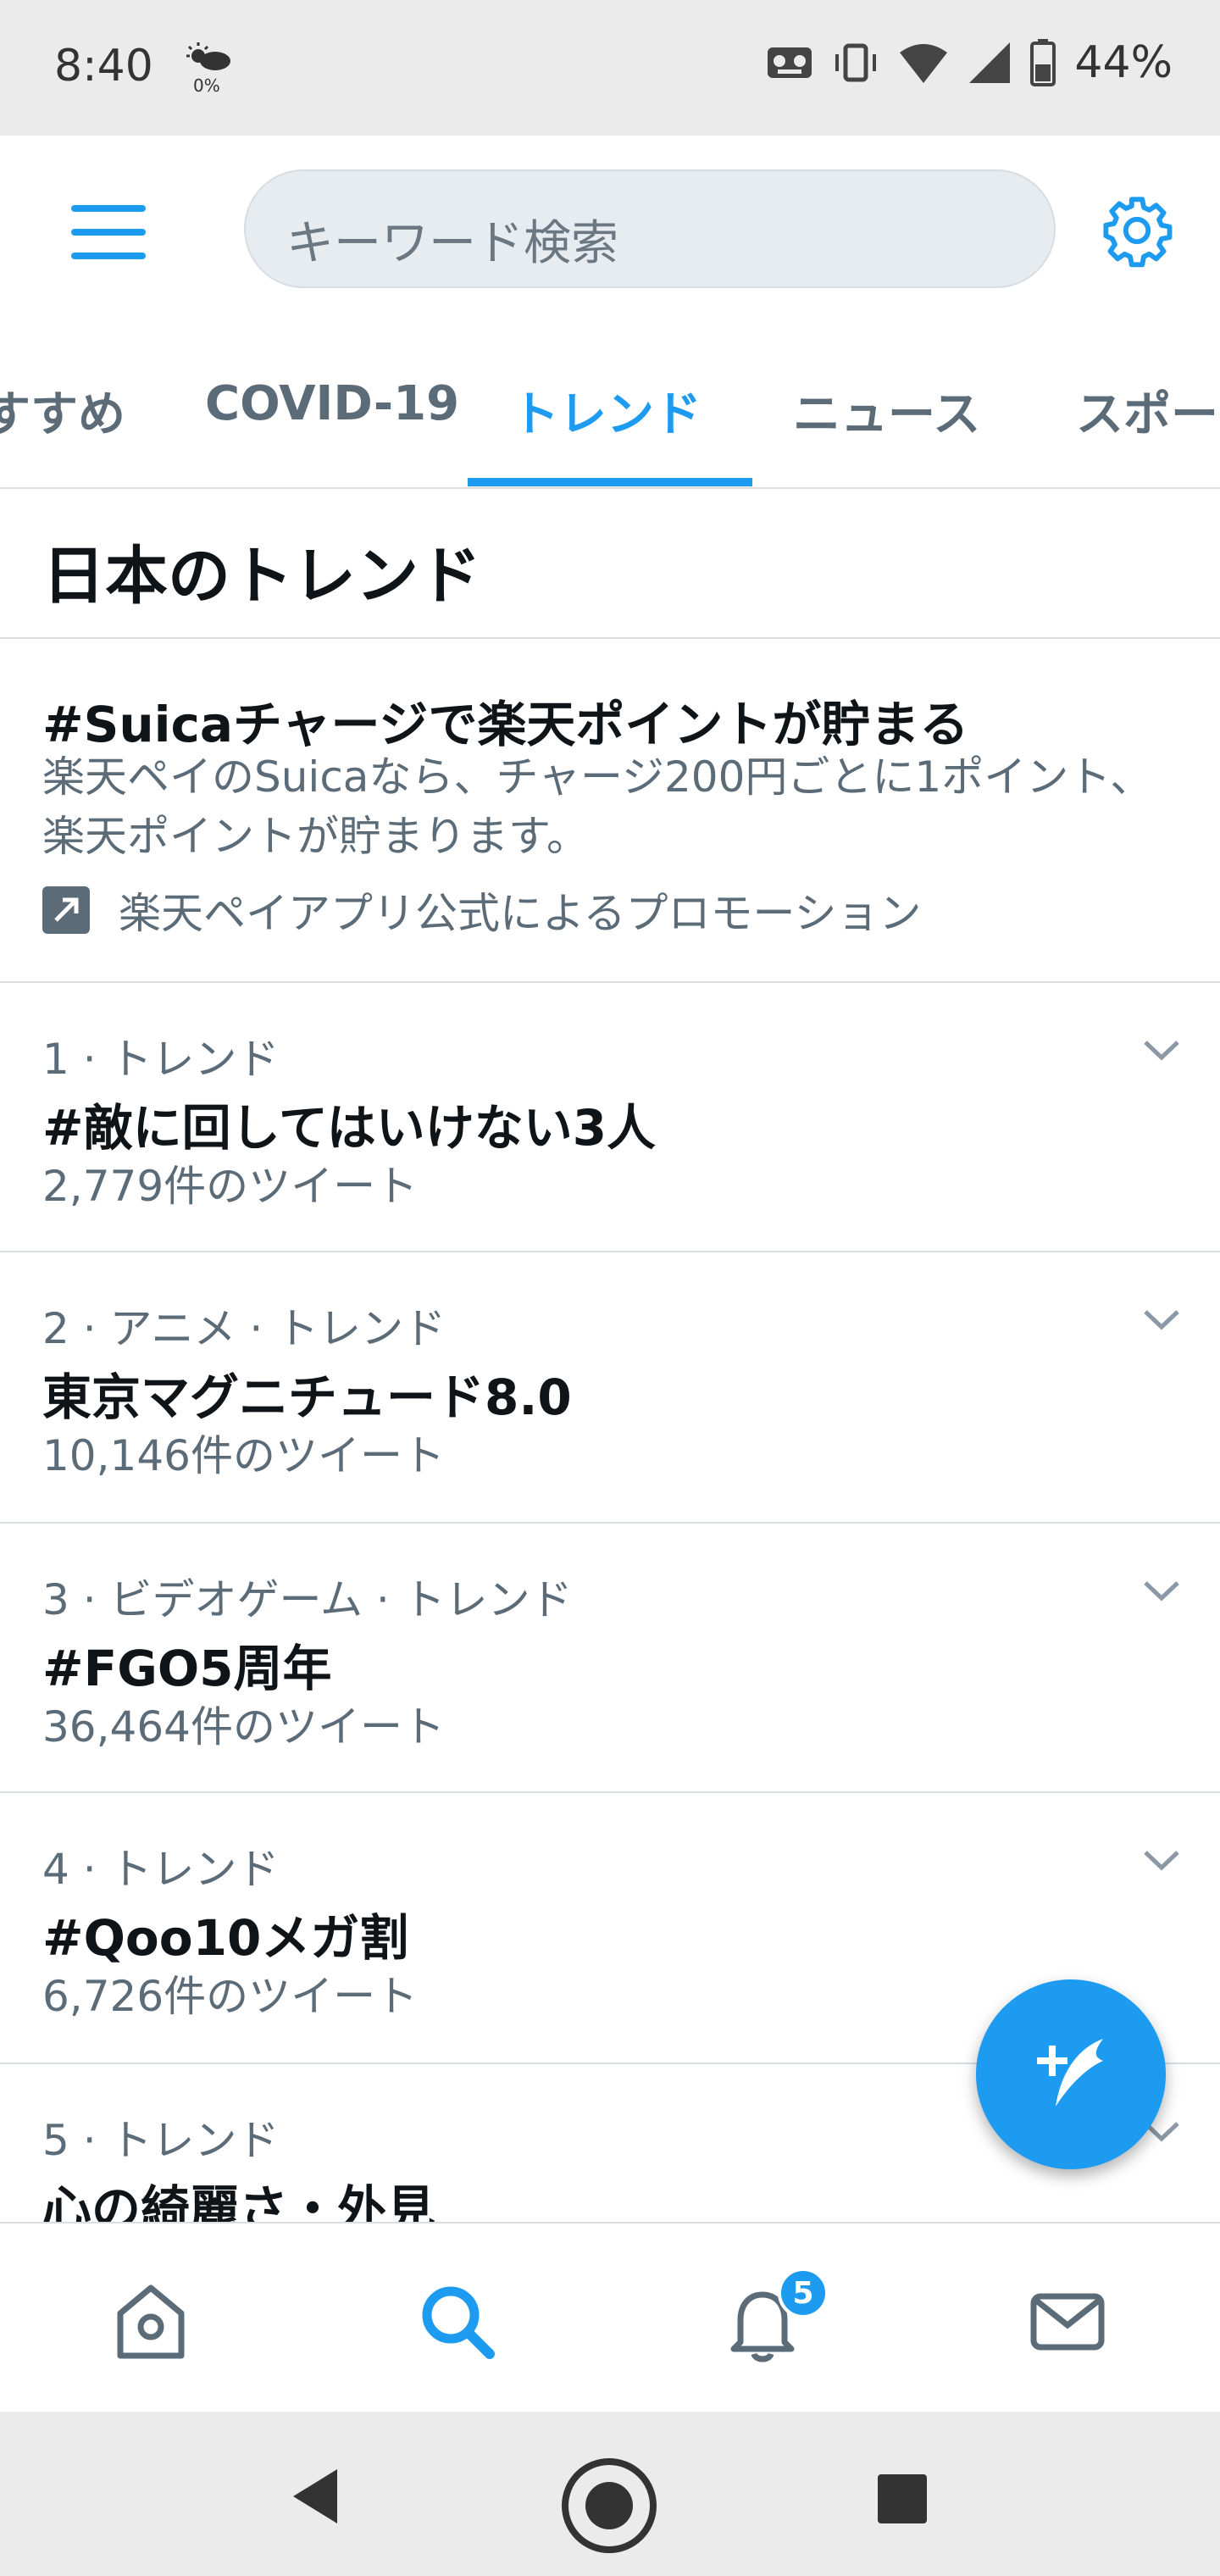 The image size is (1220, 2576). What do you see at coordinates (520, 913) in the screenshot?
I see `promo-source: 楽天ペイアプリ公式によるプロモーション` at bounding box center [520, 913].